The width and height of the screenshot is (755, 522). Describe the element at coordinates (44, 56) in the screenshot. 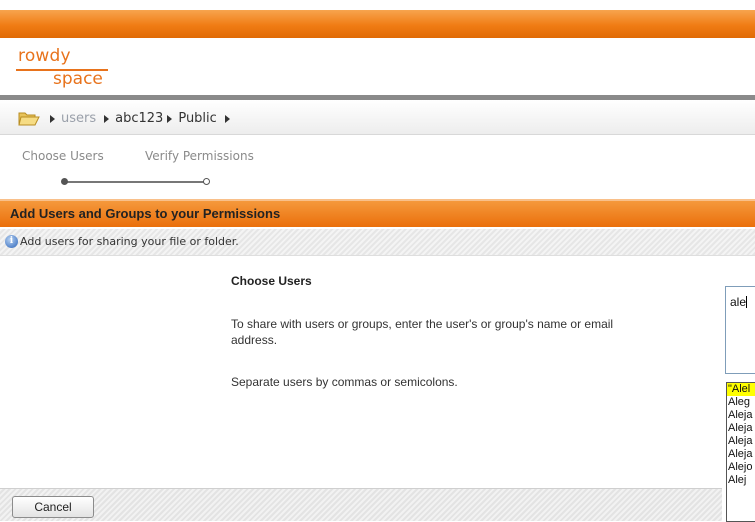

I see `logo-text-line1: rowdy` at that location.